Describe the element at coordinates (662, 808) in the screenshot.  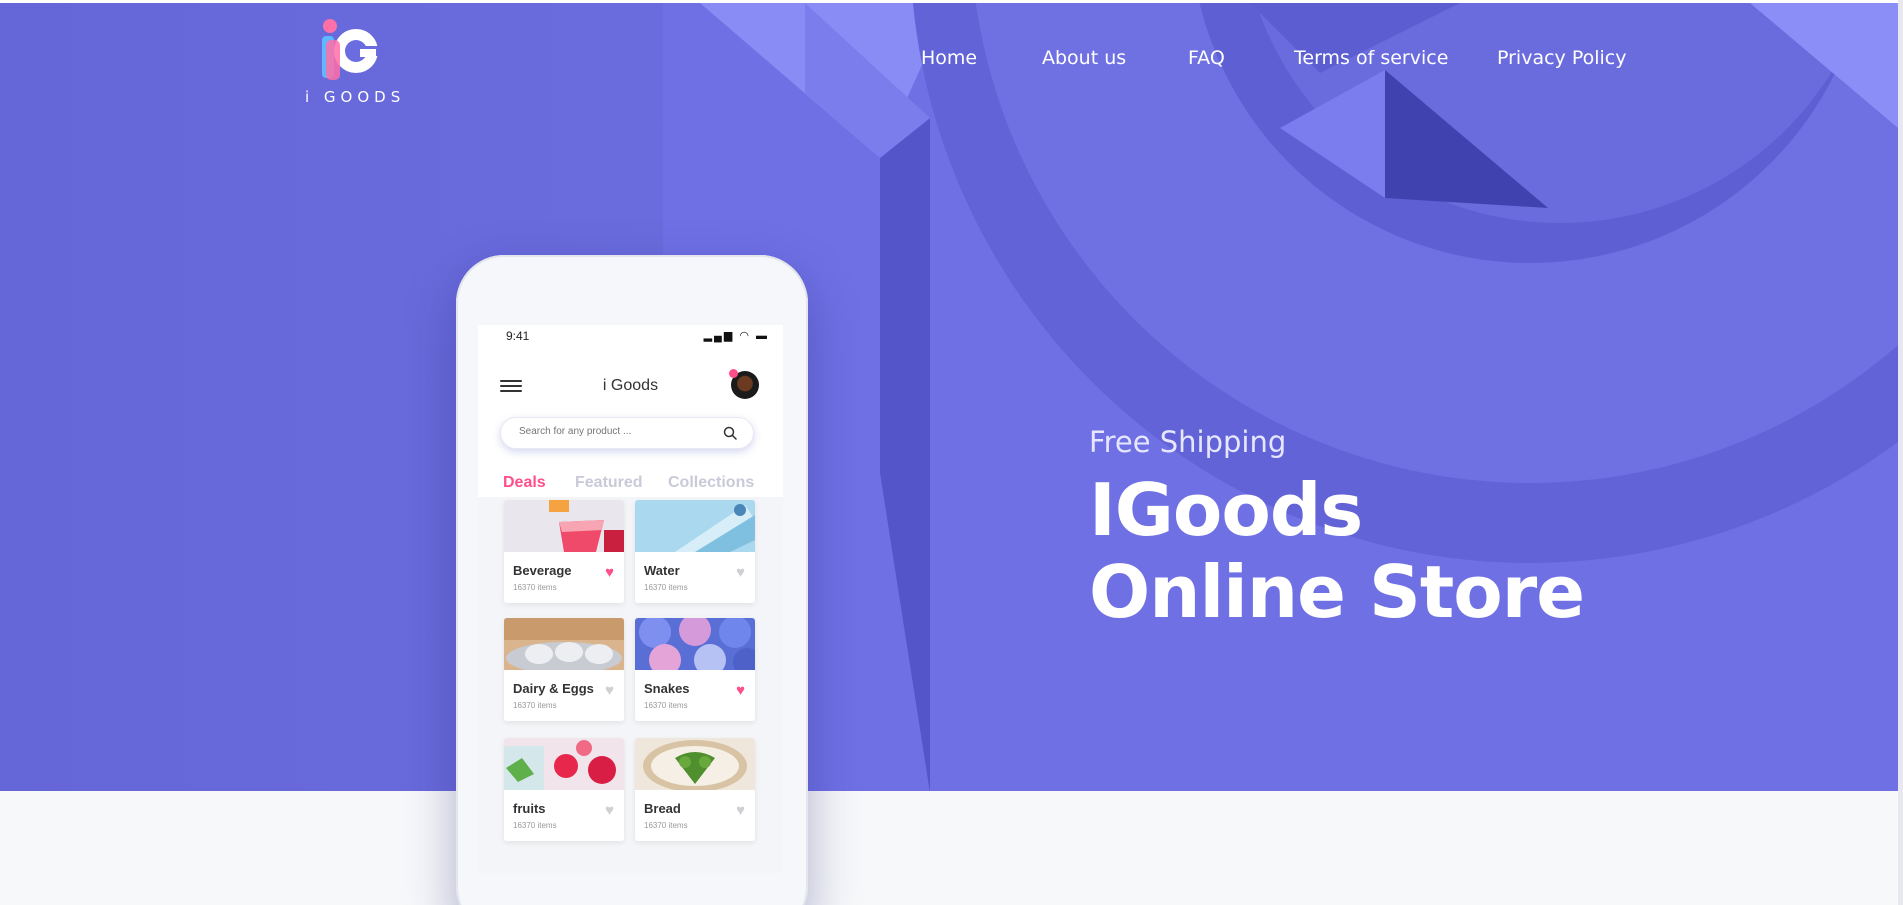
I see `category-name: Bread` at that location.